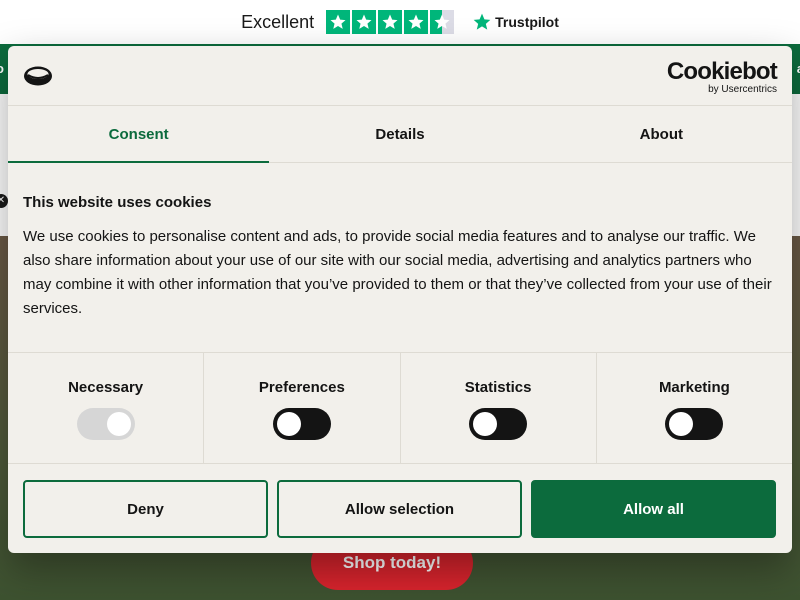 Image resolution: width=800 pixels, height=600 pixels. I want to click on dialog-header: Cookiebot by Usercentrics, so click(400, 76).